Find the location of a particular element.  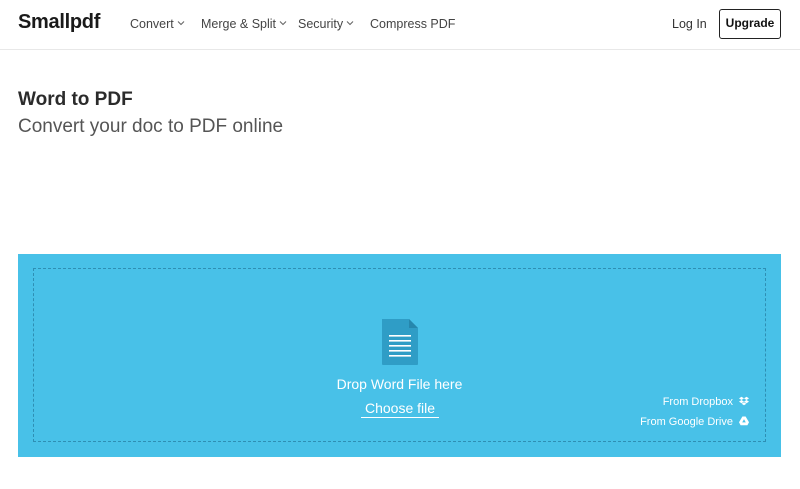

document-file-icon is located at coordinates (400, 342).